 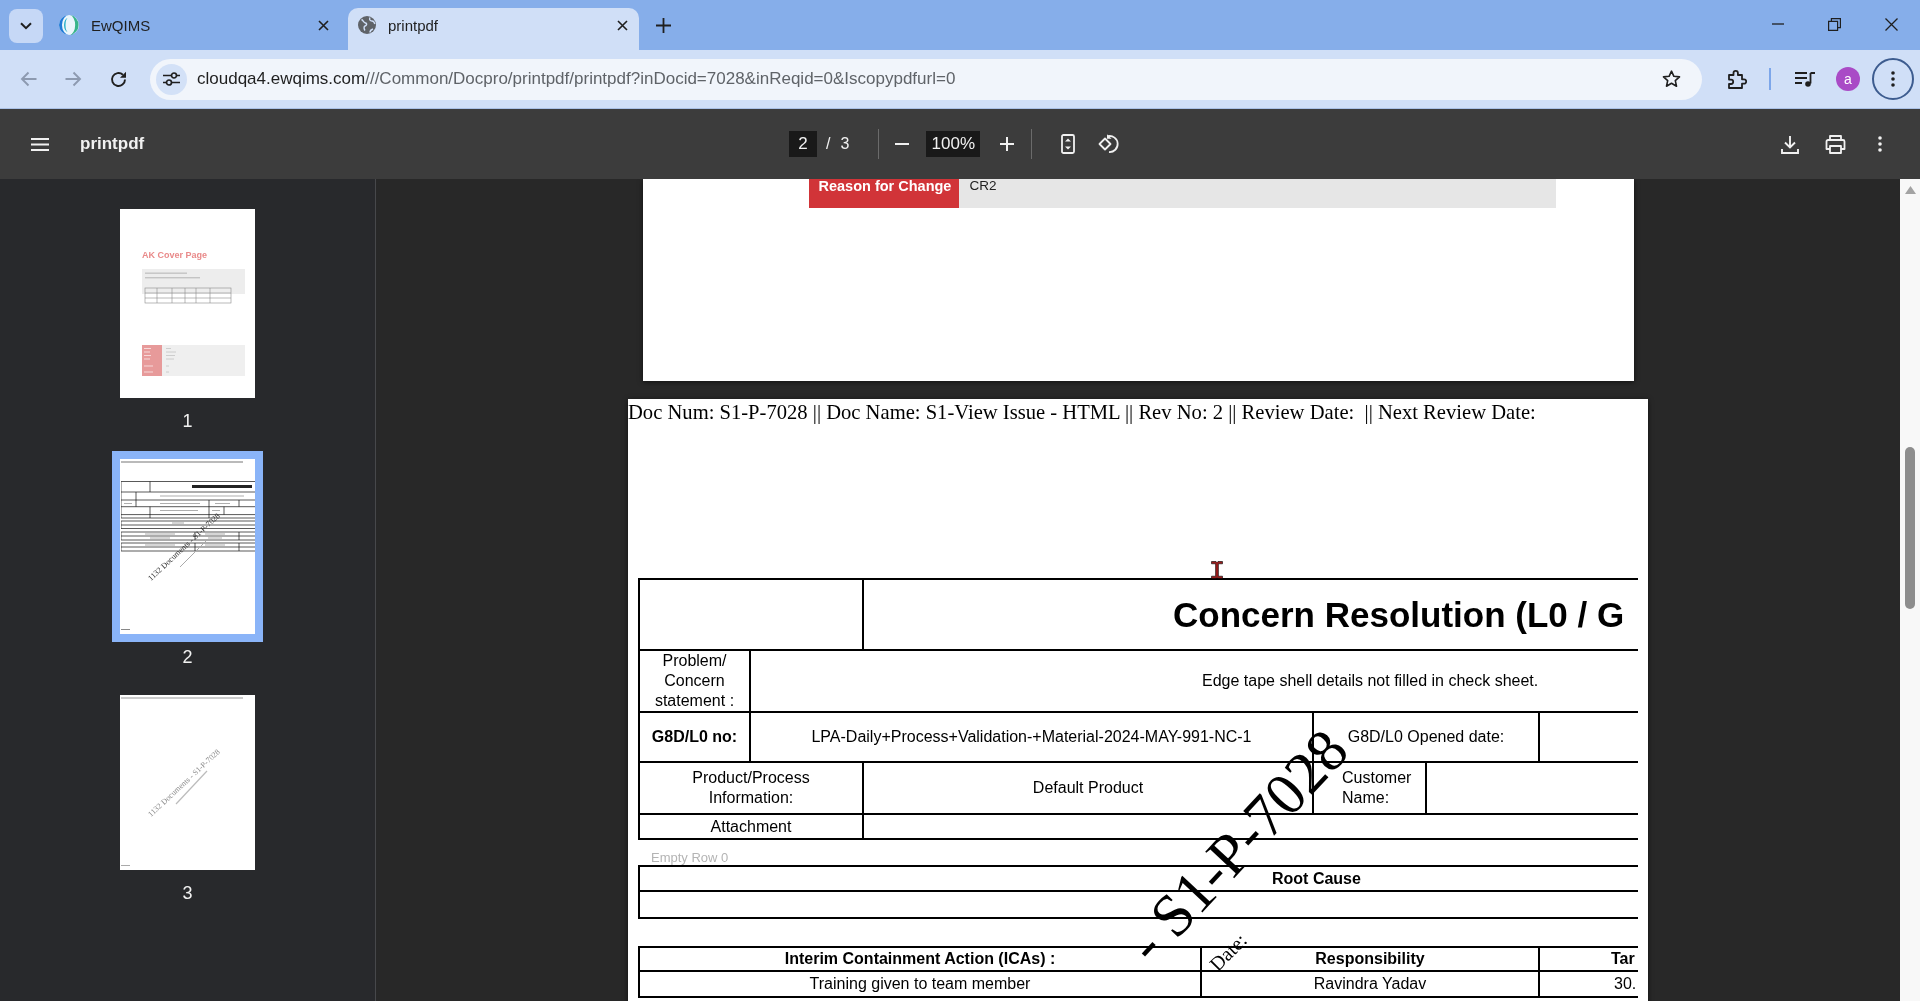 What do you see at coordinates (1835, 144) in the screenshot?
I see `print-icon` at bounding box center [1835, 144].